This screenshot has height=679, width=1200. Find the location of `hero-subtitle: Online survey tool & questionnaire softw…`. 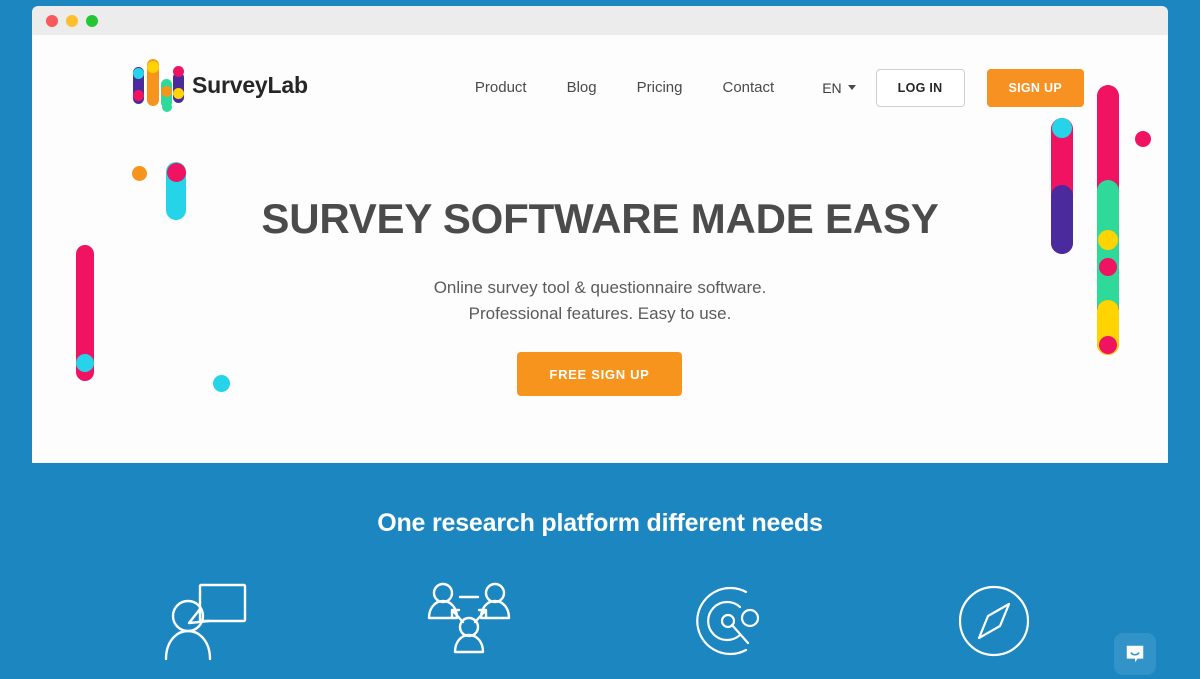

hero-subtitle: Online survey tool & questionnaire softw… is located at coordinates (600, 301).